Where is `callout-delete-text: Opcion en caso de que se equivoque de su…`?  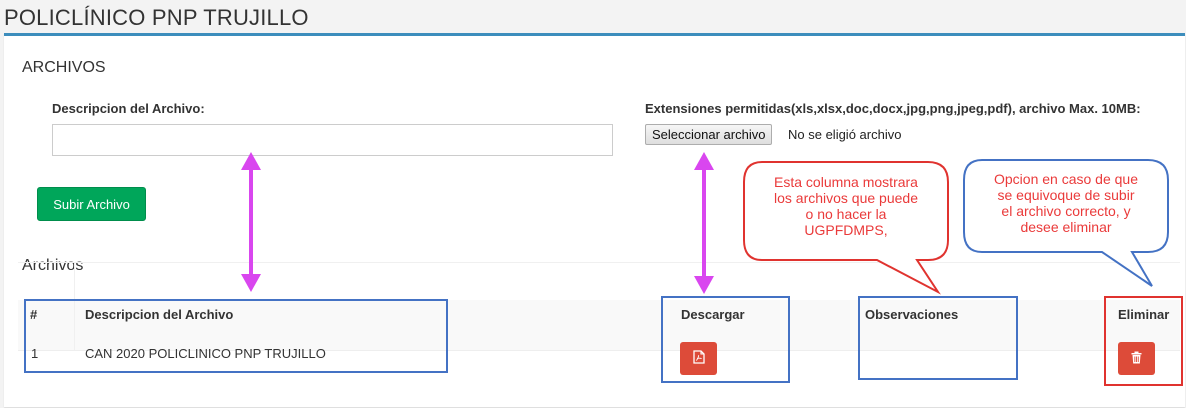 callout-delete-text: Opcion en caso de que se equivoque de su… is located at coordinates (1066, 203).